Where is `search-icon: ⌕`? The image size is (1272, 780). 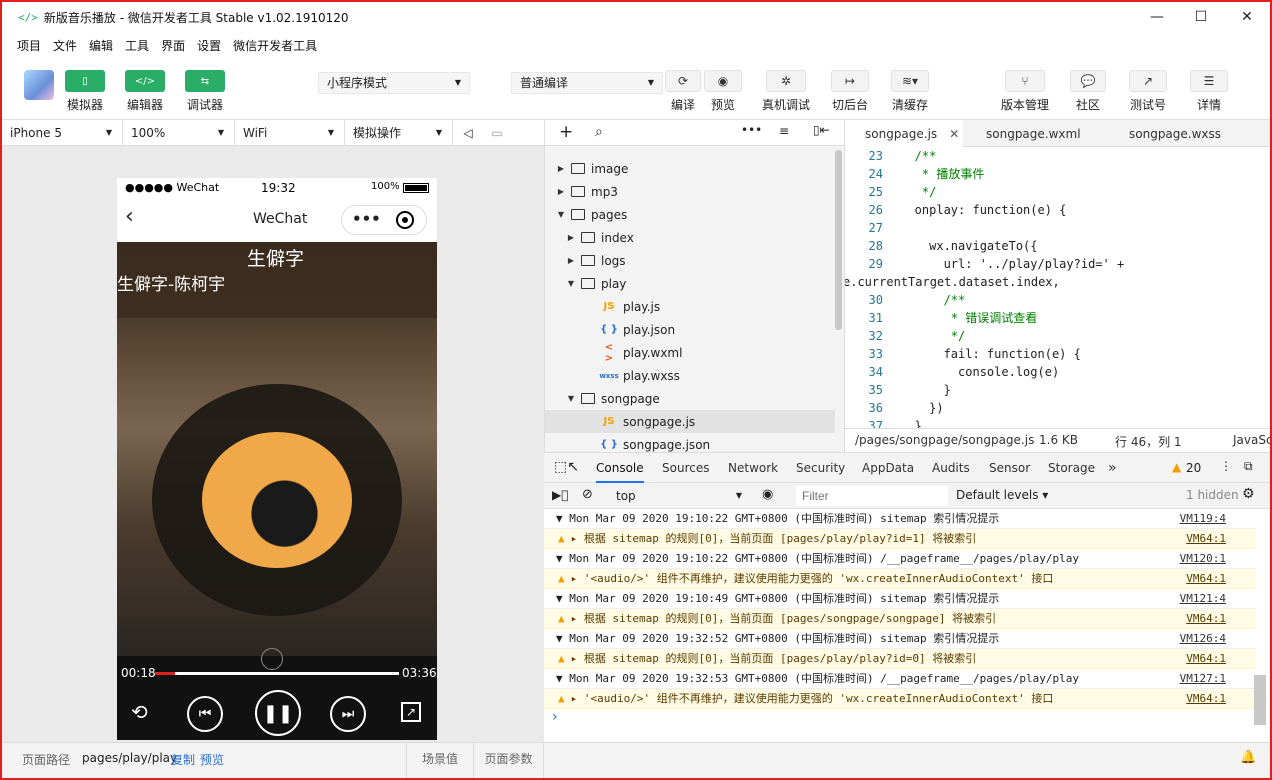
search-icon: ⌕ is located at coordinates (599, 132).